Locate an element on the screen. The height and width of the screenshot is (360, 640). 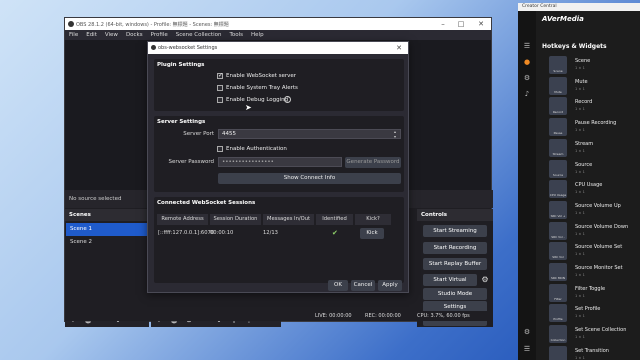
col-session-duration: Session Duration is located at coordinates (236, 219).